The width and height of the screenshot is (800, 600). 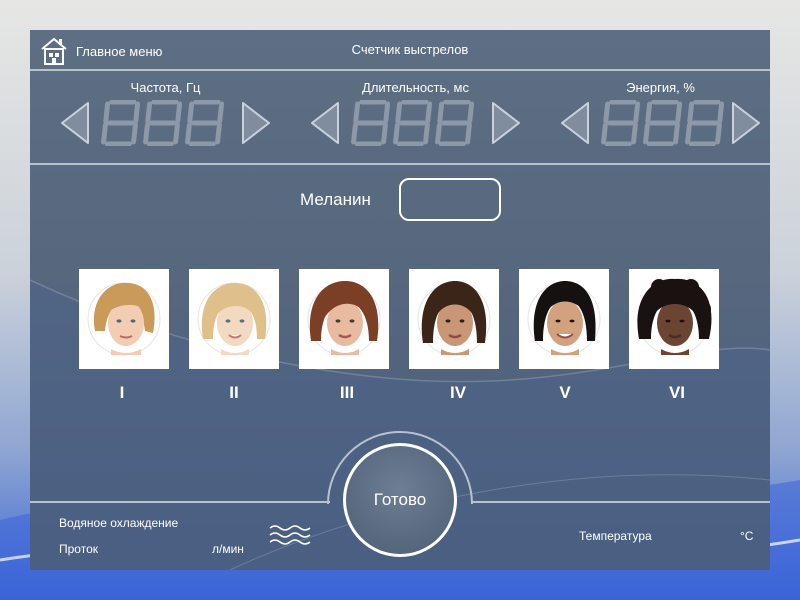 What do you see at coordinates (180, 502) in the screenshot?
I see `footer-divider-left` at bounding box center [180, 502].